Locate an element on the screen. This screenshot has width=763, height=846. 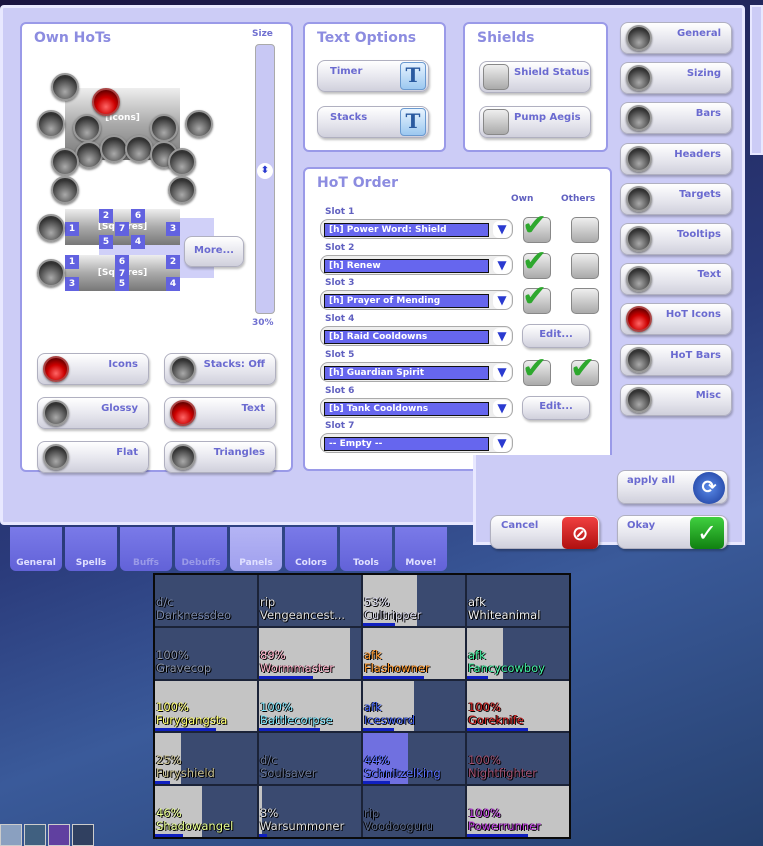
stacks-button: Stacks T is located at coordinates (373, 122).